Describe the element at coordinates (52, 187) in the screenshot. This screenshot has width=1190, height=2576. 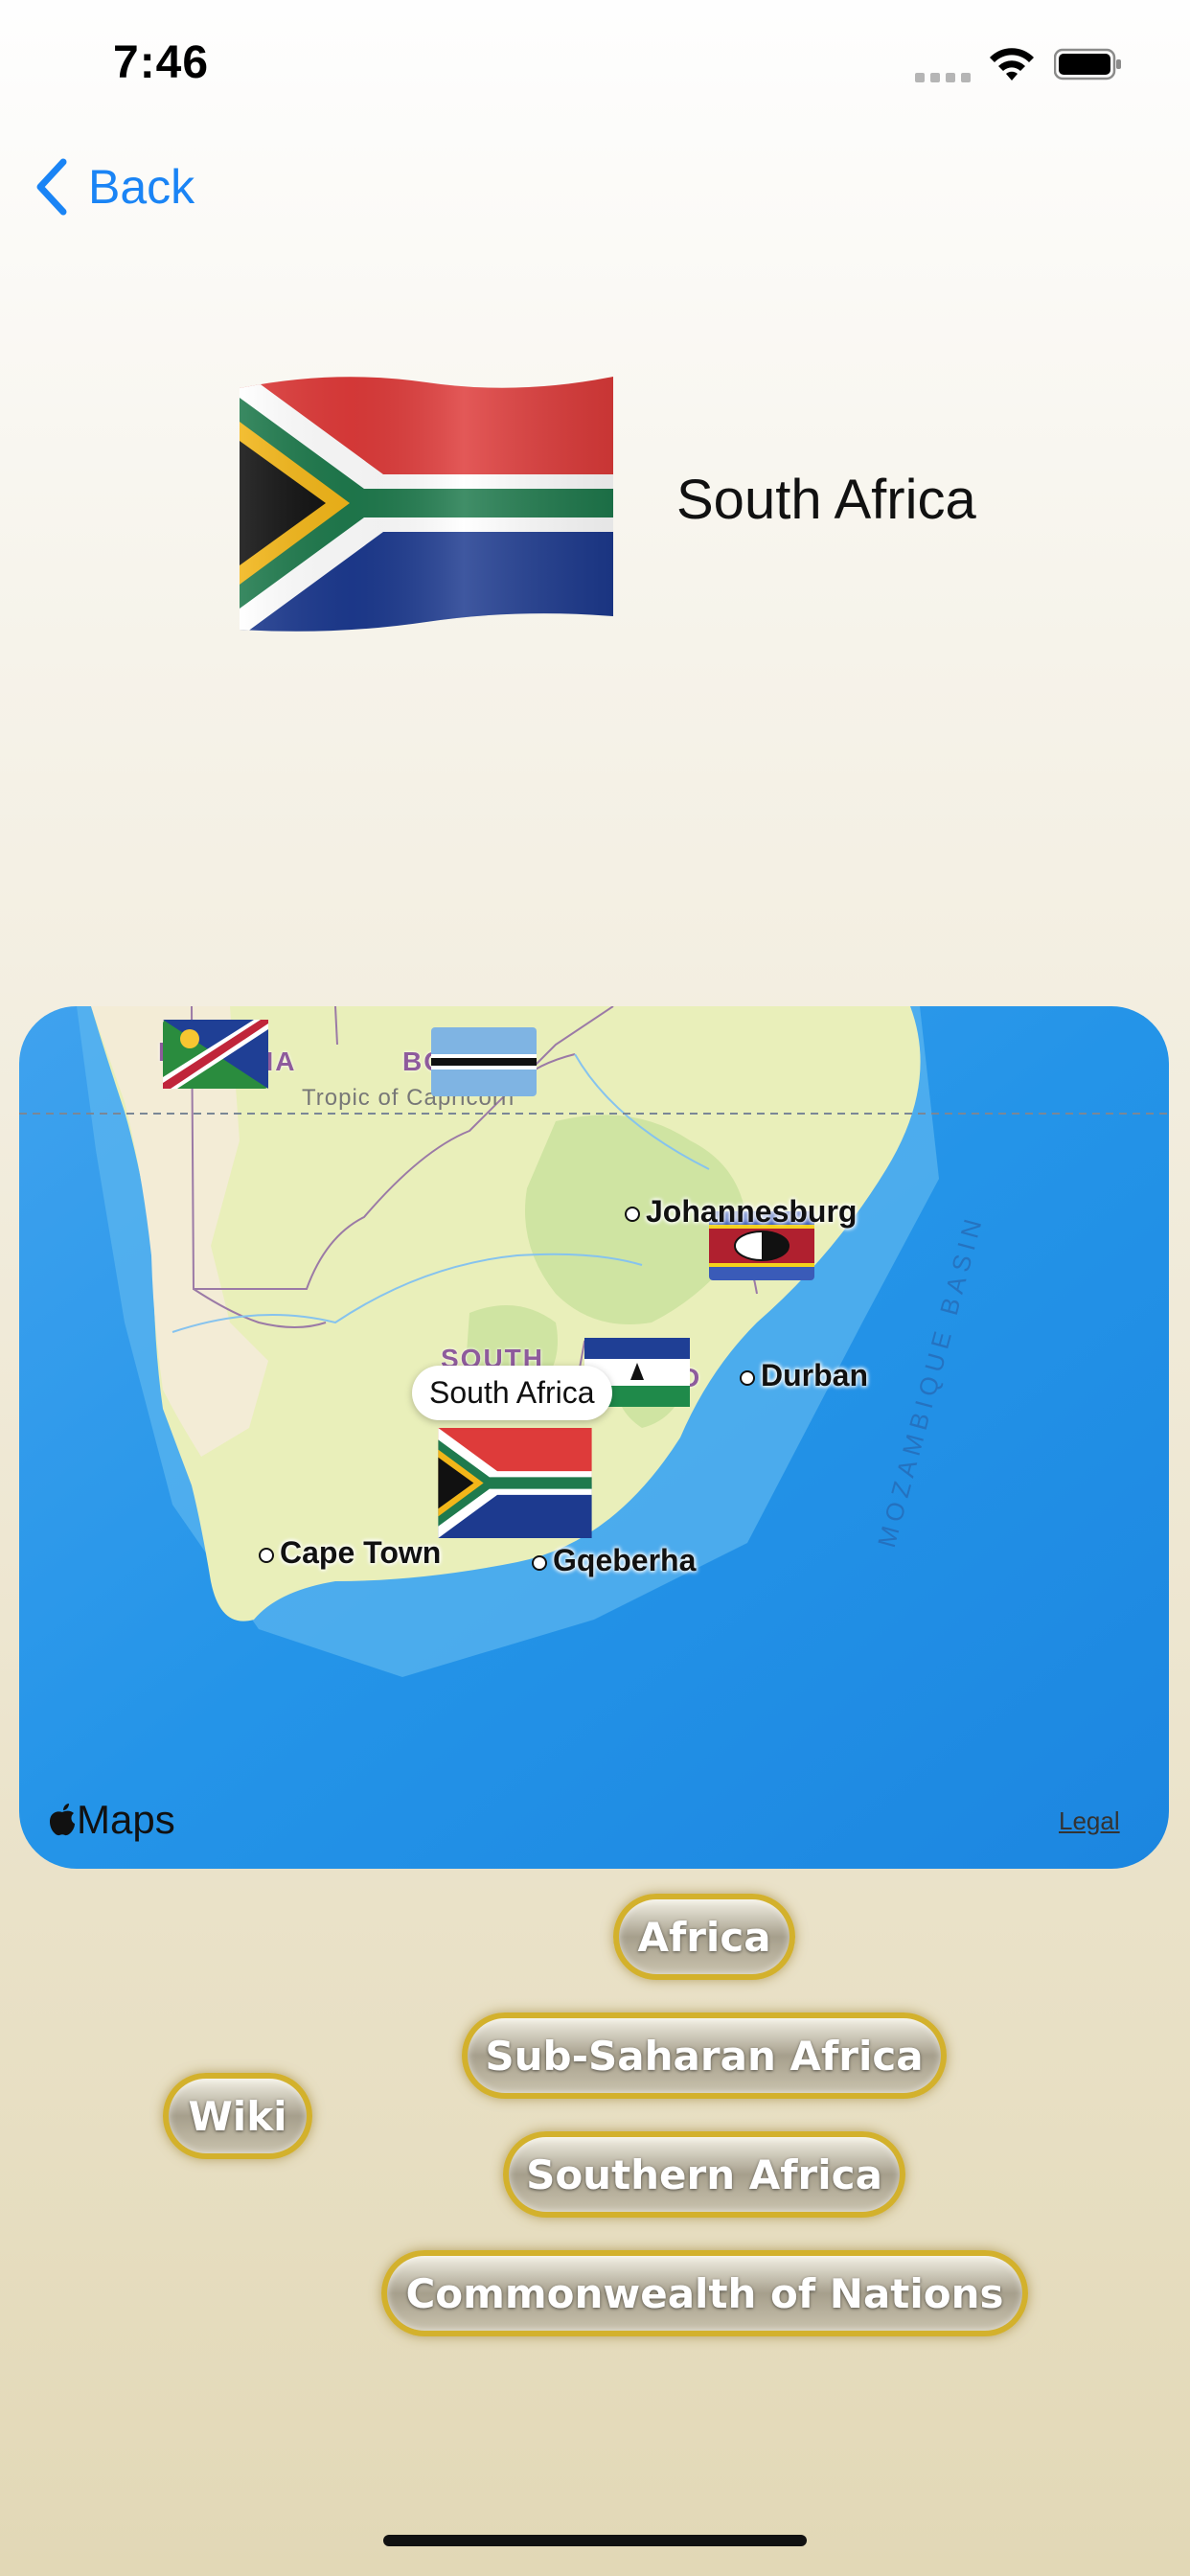
I see `chevron-left-icon` at that location.